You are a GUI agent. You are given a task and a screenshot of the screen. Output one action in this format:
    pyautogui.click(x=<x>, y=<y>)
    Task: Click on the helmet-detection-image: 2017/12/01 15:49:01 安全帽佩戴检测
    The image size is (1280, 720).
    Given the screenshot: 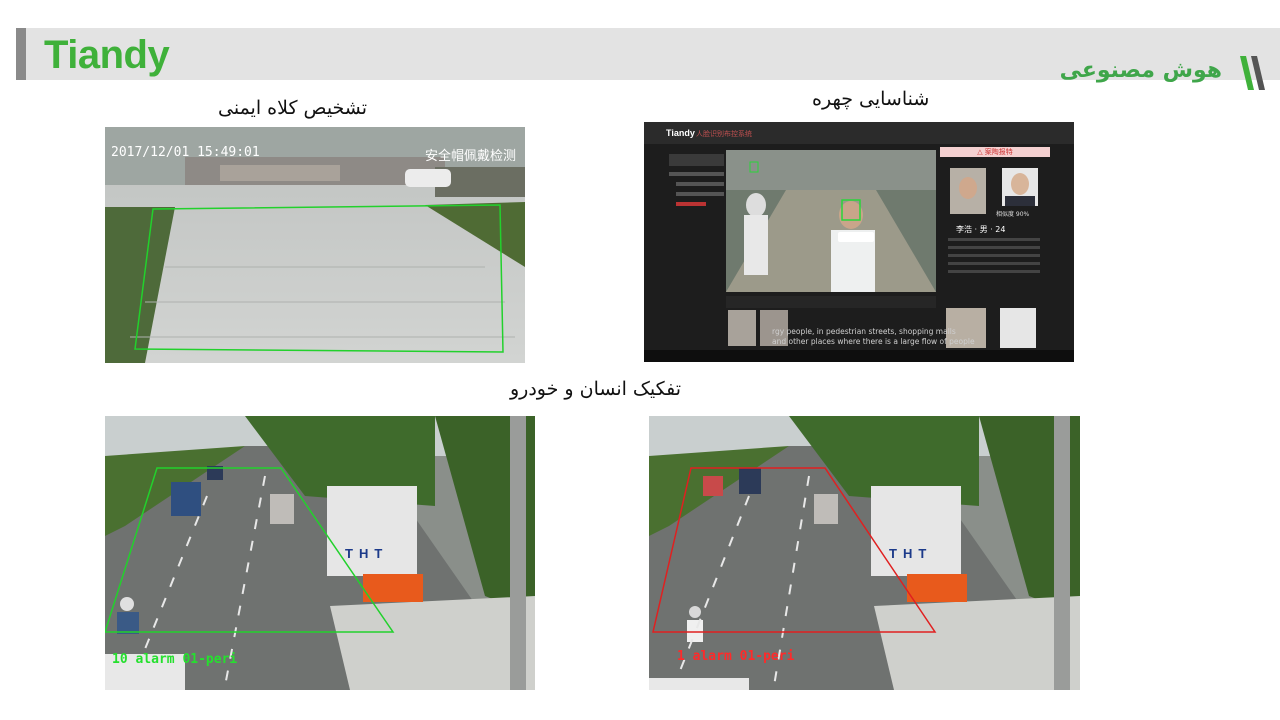 What is the action you would take?
    pyautogui.click(x=315, y=245)
    